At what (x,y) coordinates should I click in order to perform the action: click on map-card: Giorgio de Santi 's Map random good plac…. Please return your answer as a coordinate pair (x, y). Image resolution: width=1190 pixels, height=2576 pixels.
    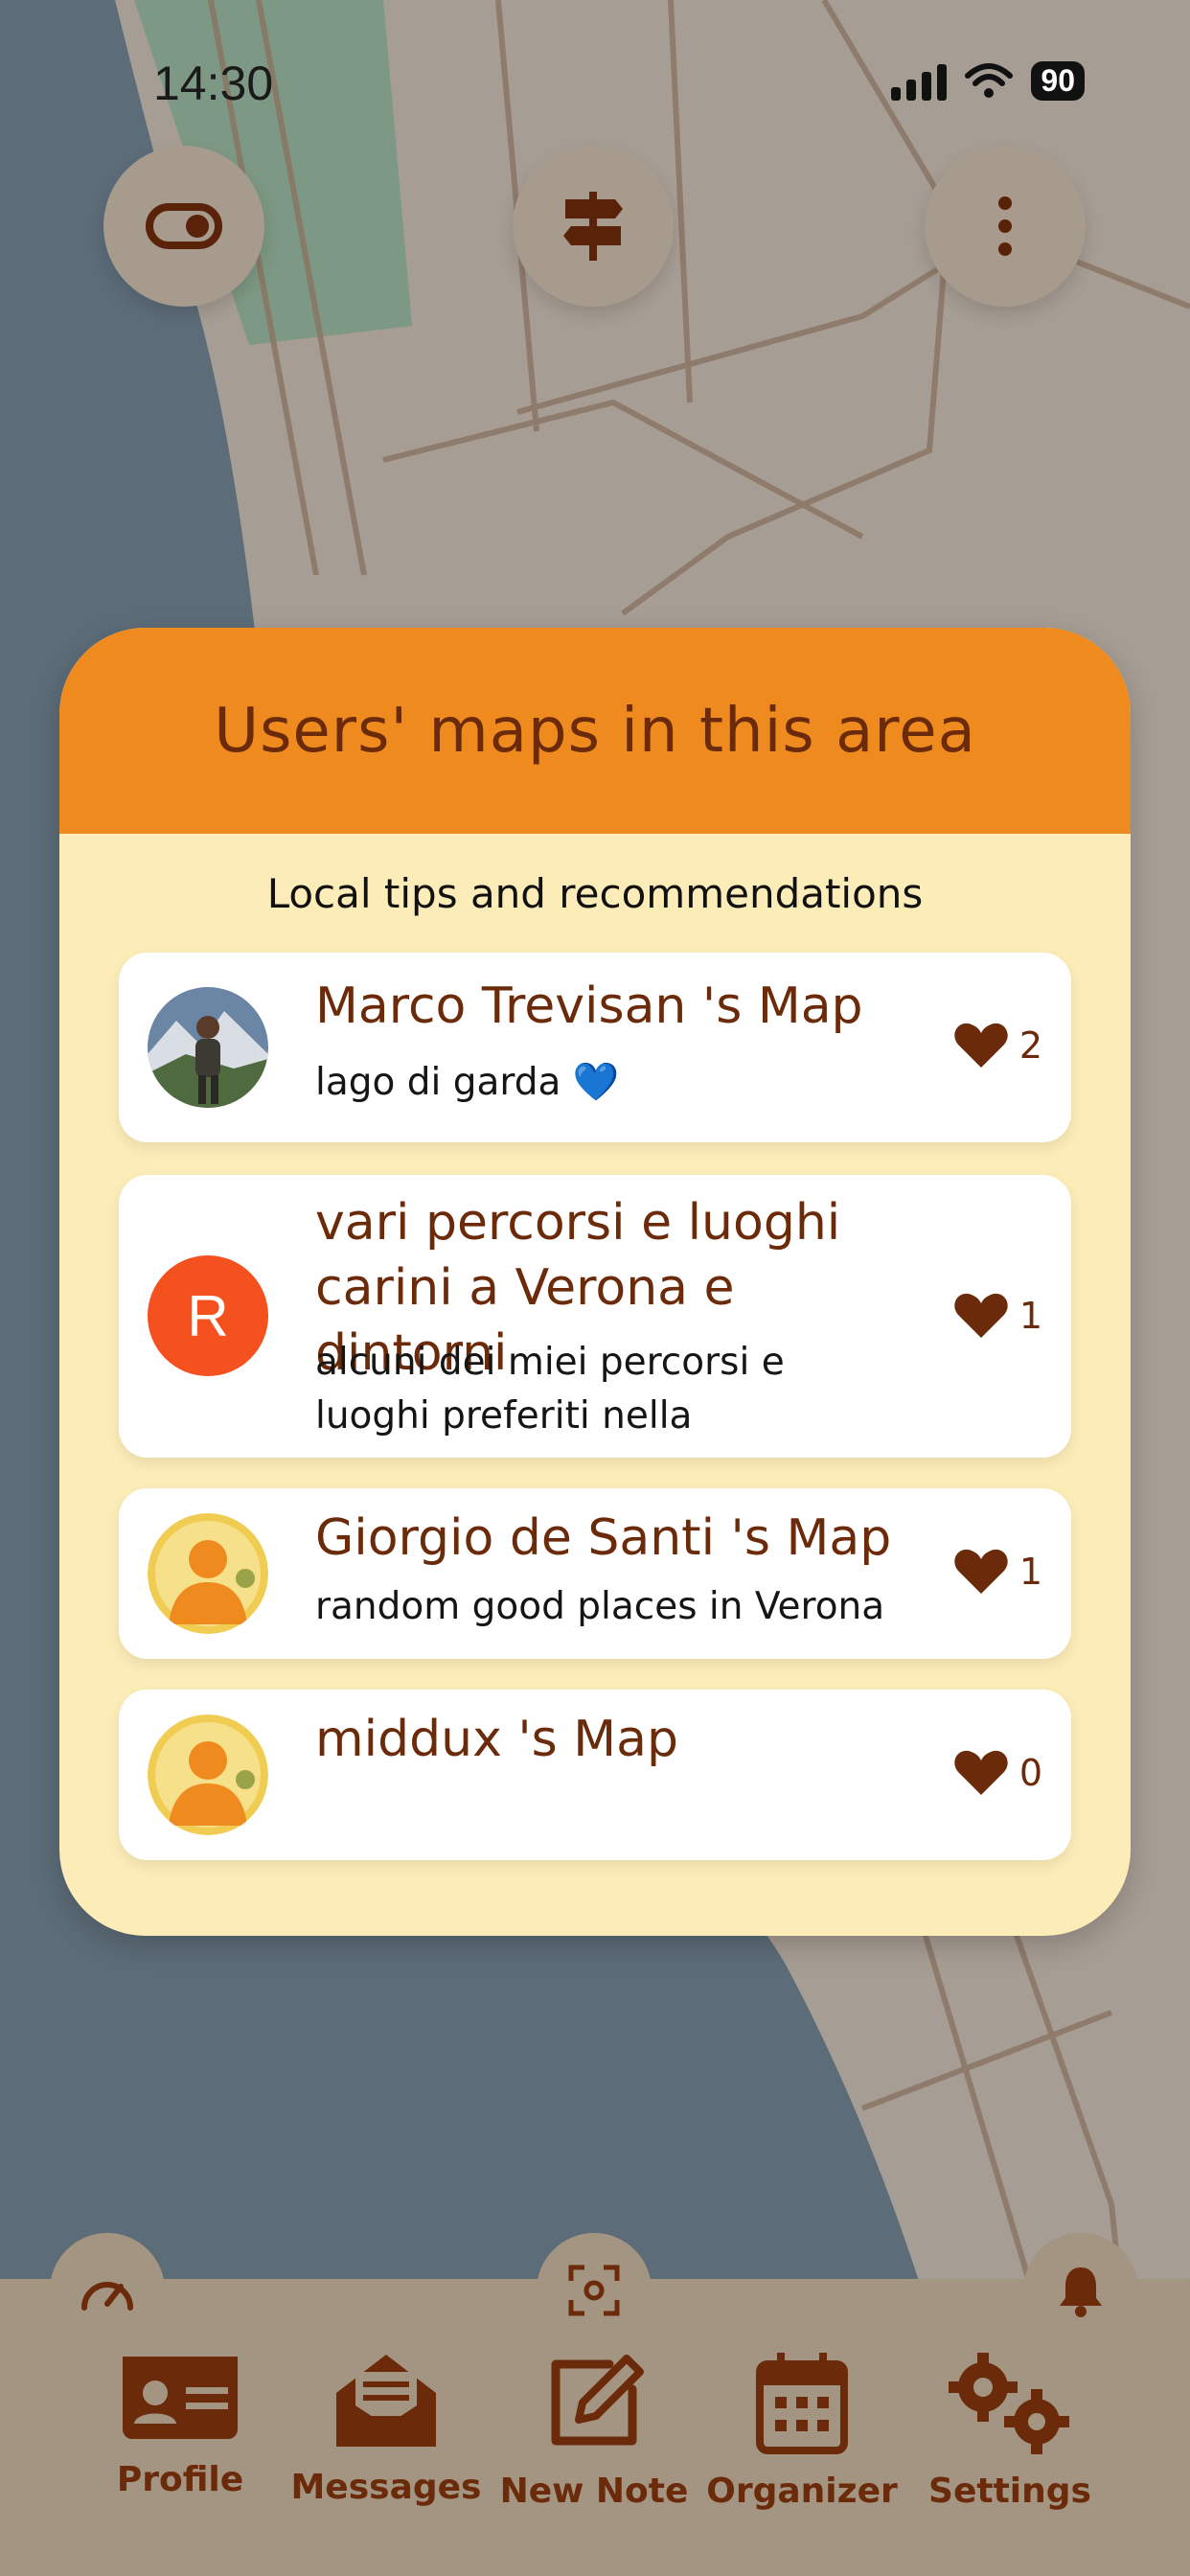
    Looking at the image, I should click on (595, 1573).